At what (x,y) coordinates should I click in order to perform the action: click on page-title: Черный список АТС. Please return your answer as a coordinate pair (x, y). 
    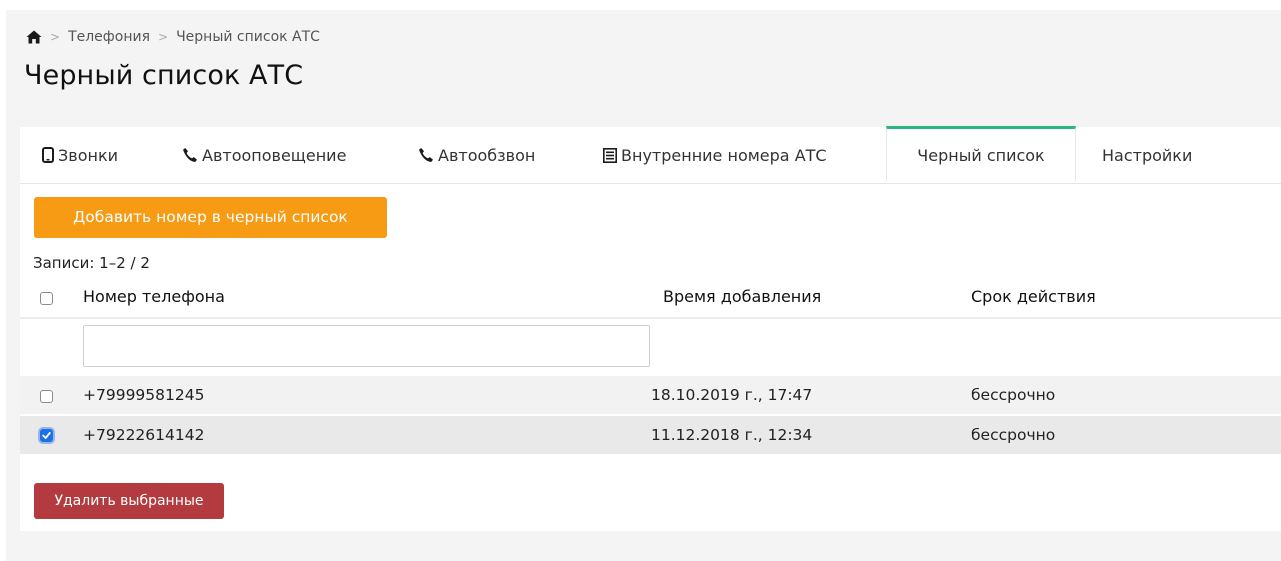
    Looking at the image, I should click on (164, 75).